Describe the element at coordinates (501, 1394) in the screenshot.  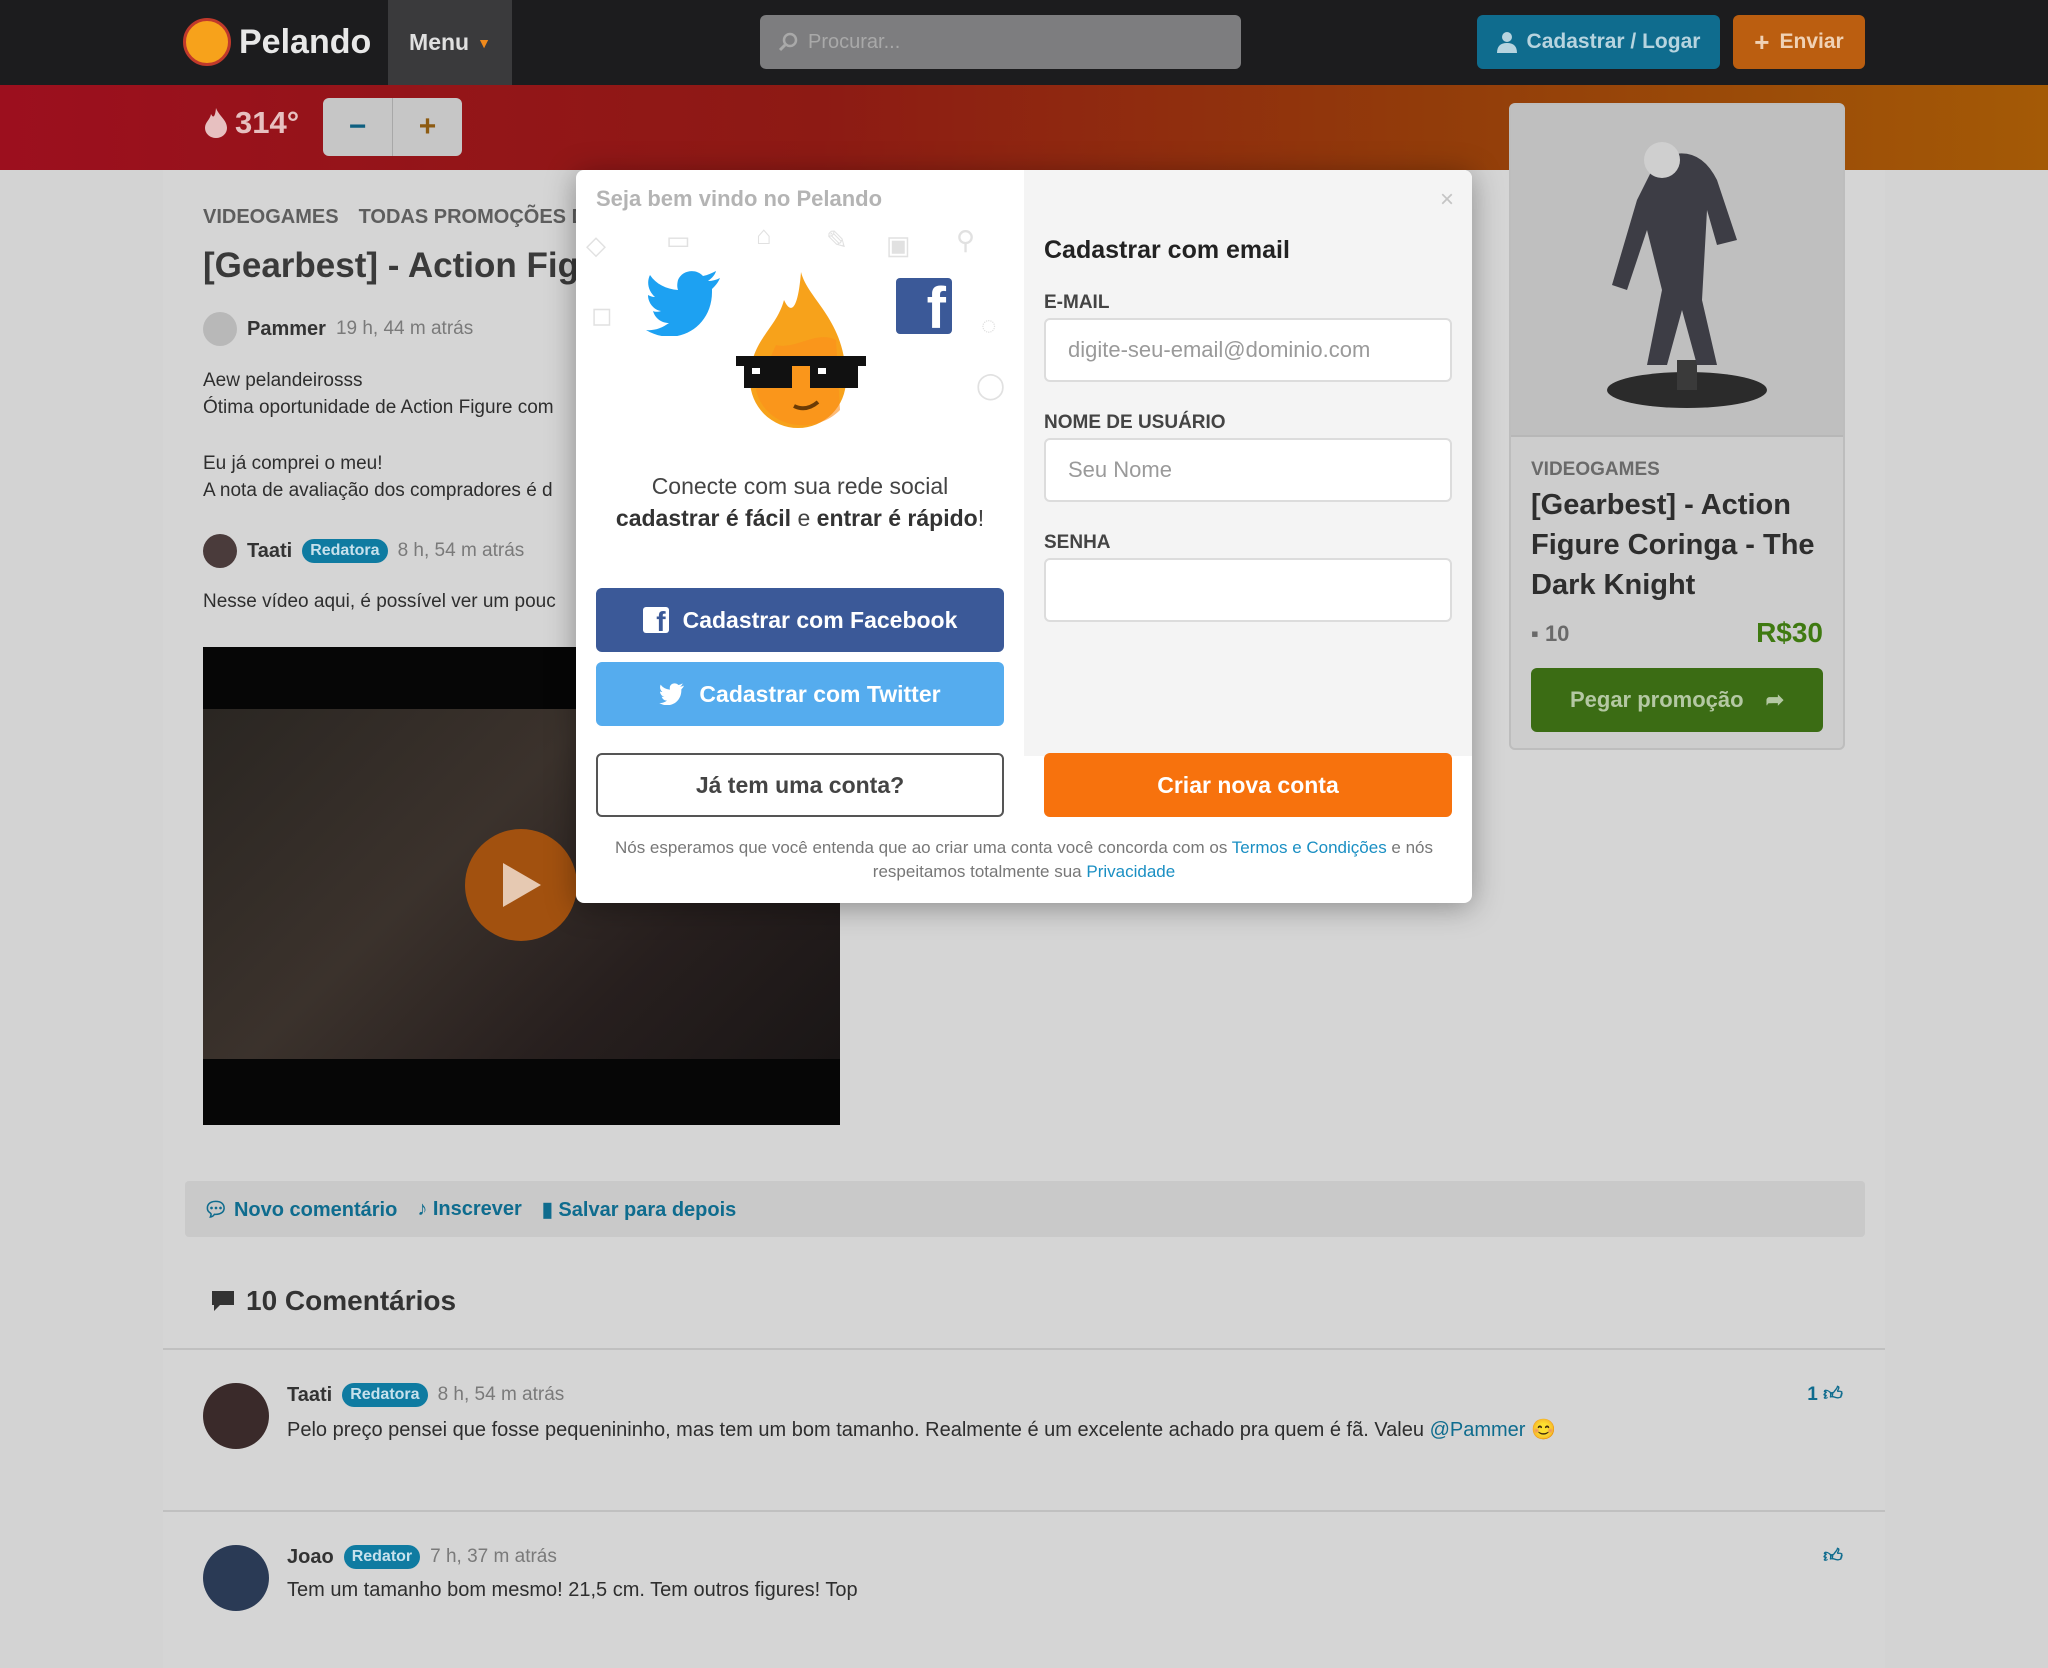
I see `comment-time: 8 h, 54 m atrás` at that location.